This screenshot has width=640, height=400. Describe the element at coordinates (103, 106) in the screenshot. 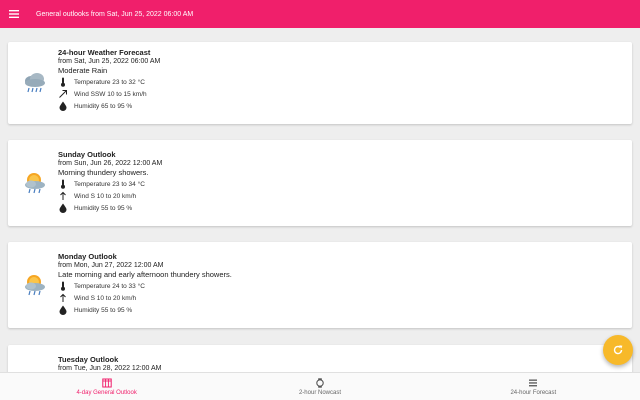

I see `humidity-text: Humidity 65 to 95 %` at that location.